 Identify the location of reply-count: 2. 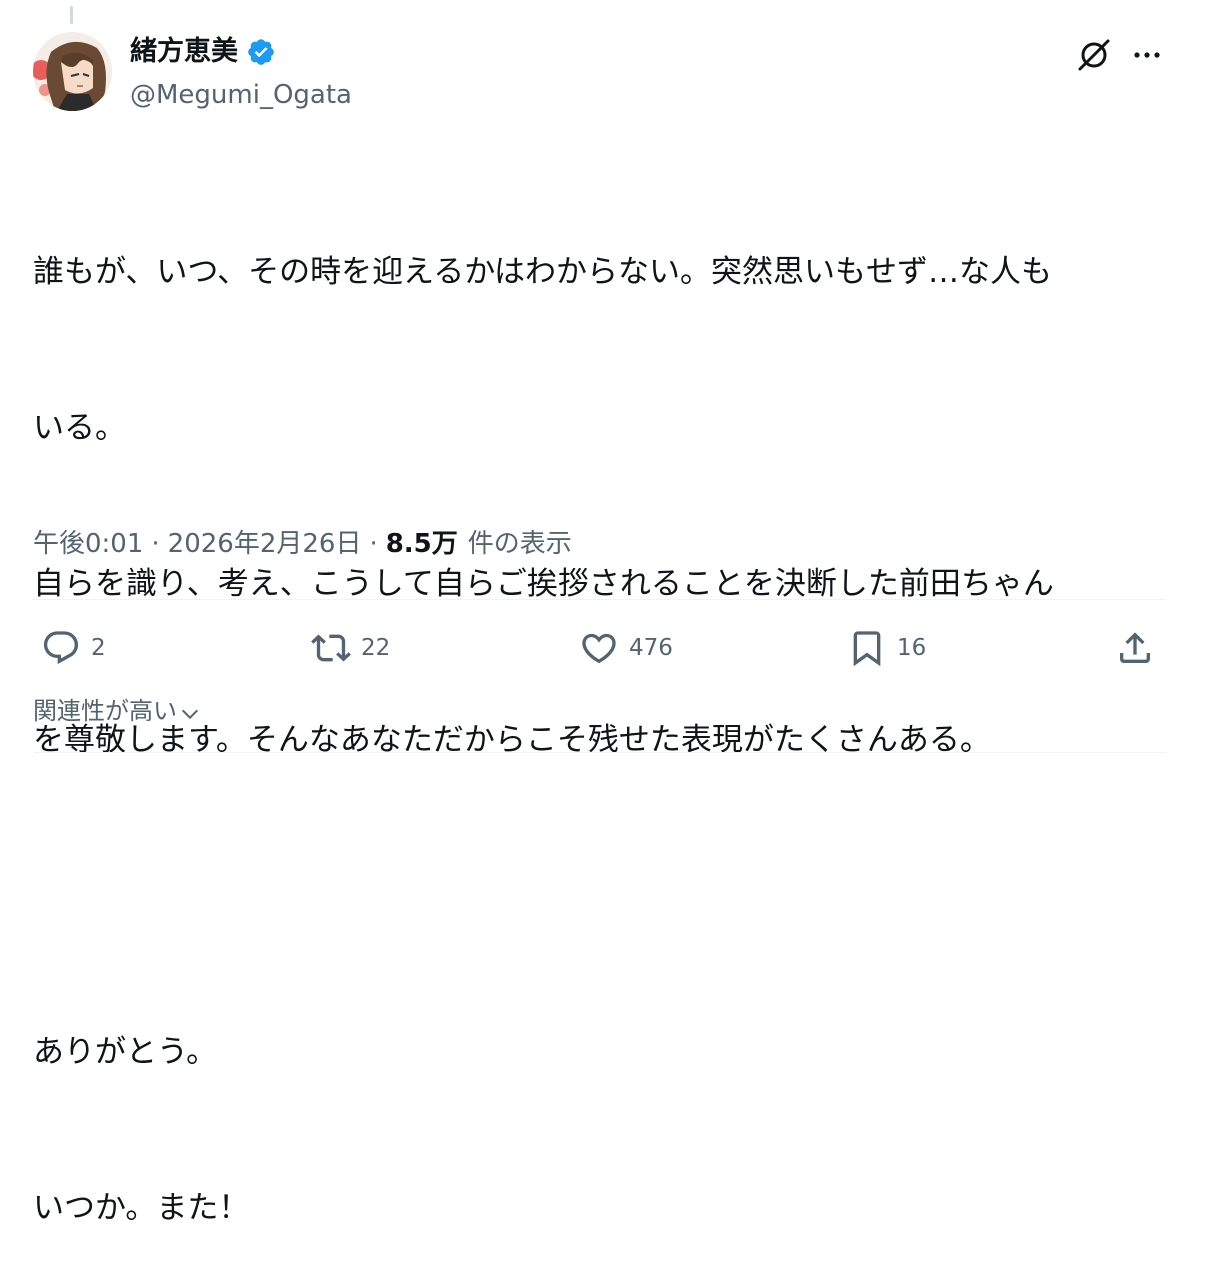
(98, 648).